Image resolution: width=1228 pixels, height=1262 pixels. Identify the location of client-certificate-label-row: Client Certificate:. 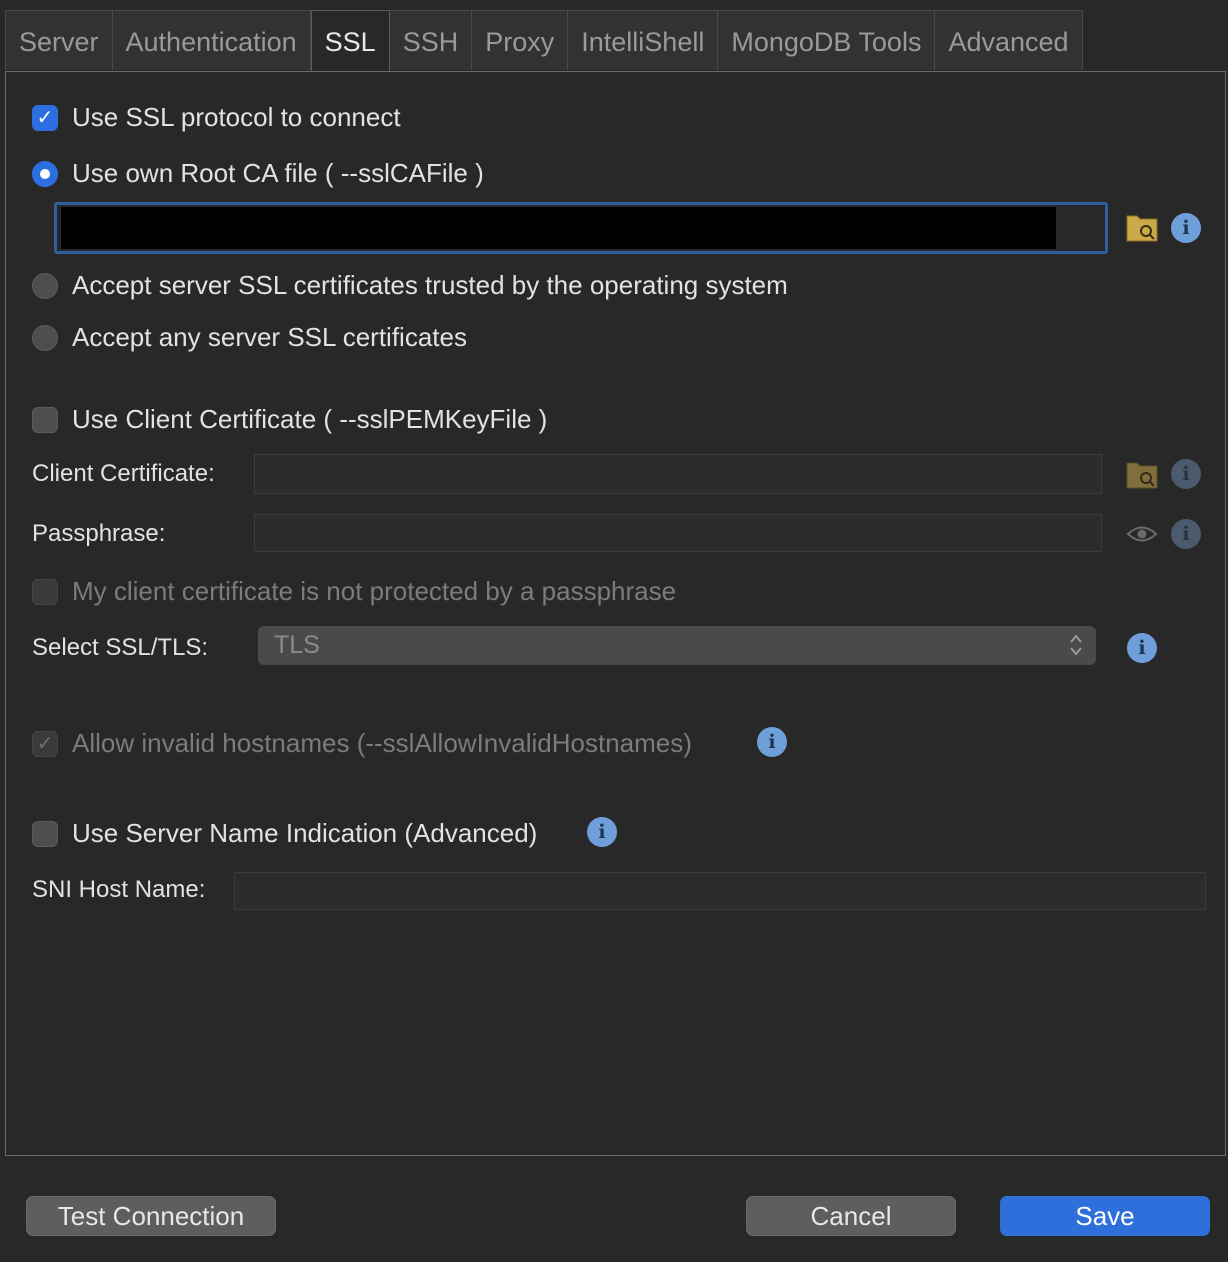
(123, 474).